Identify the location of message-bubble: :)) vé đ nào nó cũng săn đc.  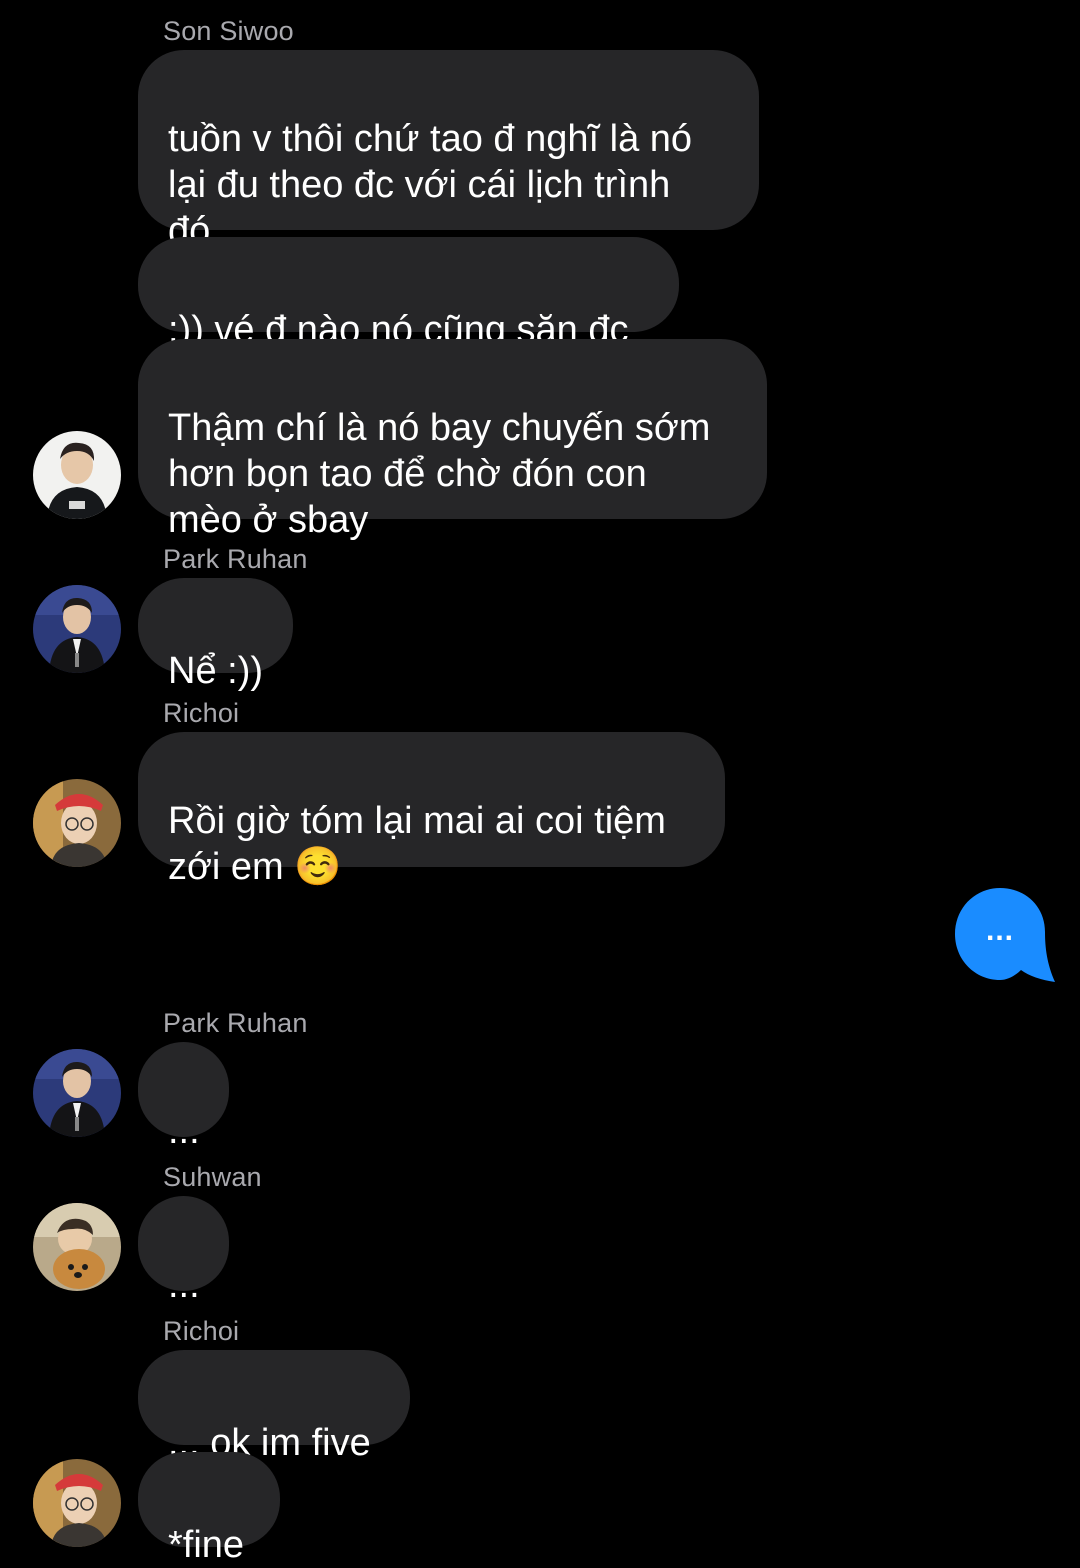
(408, 294).